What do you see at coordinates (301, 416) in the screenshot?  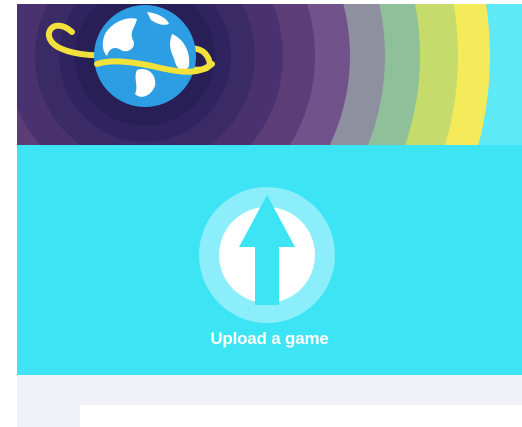 I see `content-card` at bounding box center [301, 416].